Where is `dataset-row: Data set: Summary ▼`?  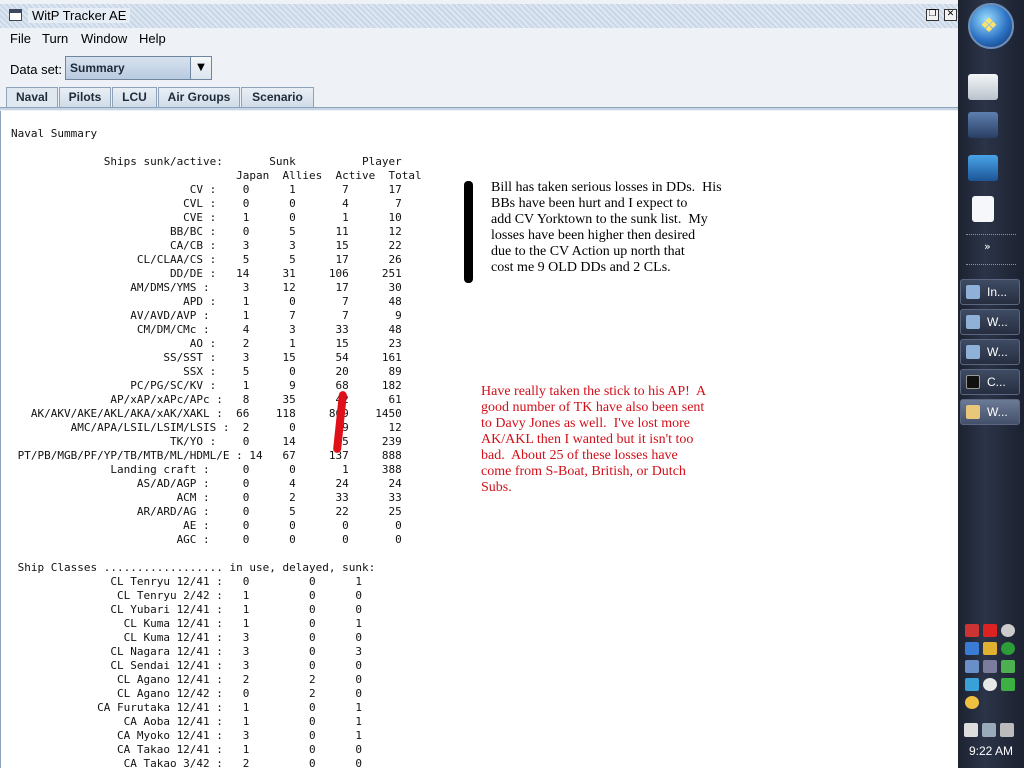 dataset-row: Data set: Summary ▼ is located at coordinates (479, 68).